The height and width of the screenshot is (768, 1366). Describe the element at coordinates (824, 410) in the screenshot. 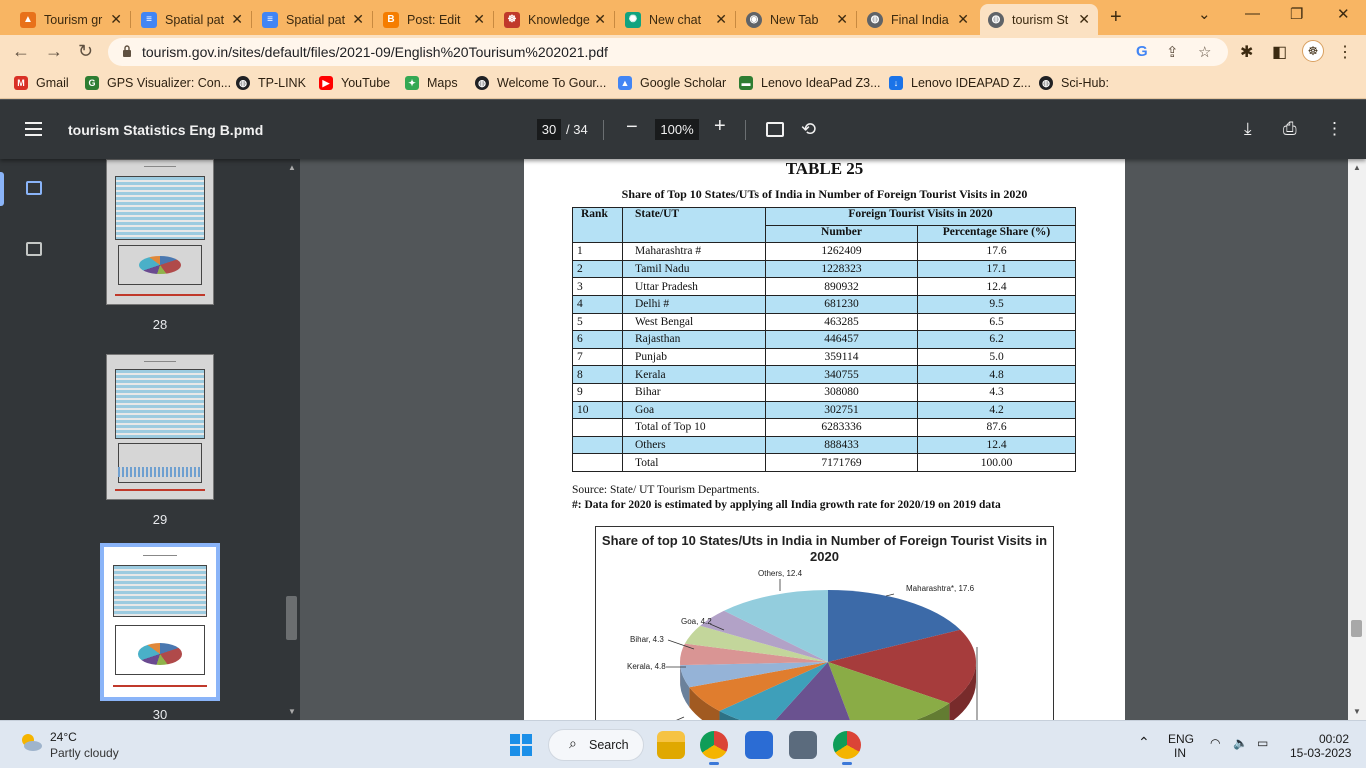

I see `table-row: 10 Goa 302751 4.2` at that location.